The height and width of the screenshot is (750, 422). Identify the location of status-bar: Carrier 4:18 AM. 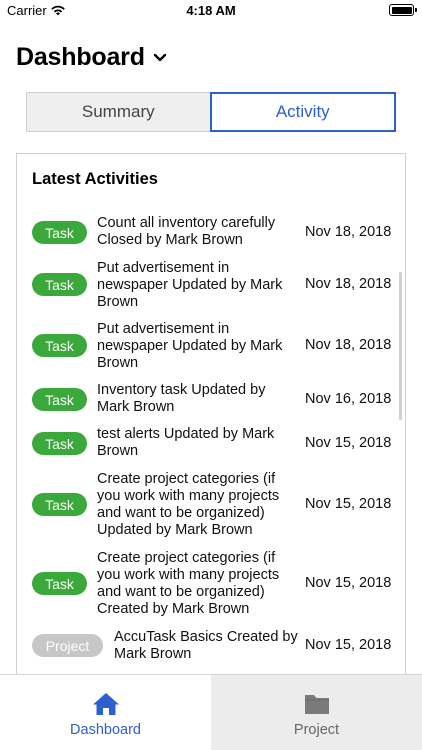
(211, 11).